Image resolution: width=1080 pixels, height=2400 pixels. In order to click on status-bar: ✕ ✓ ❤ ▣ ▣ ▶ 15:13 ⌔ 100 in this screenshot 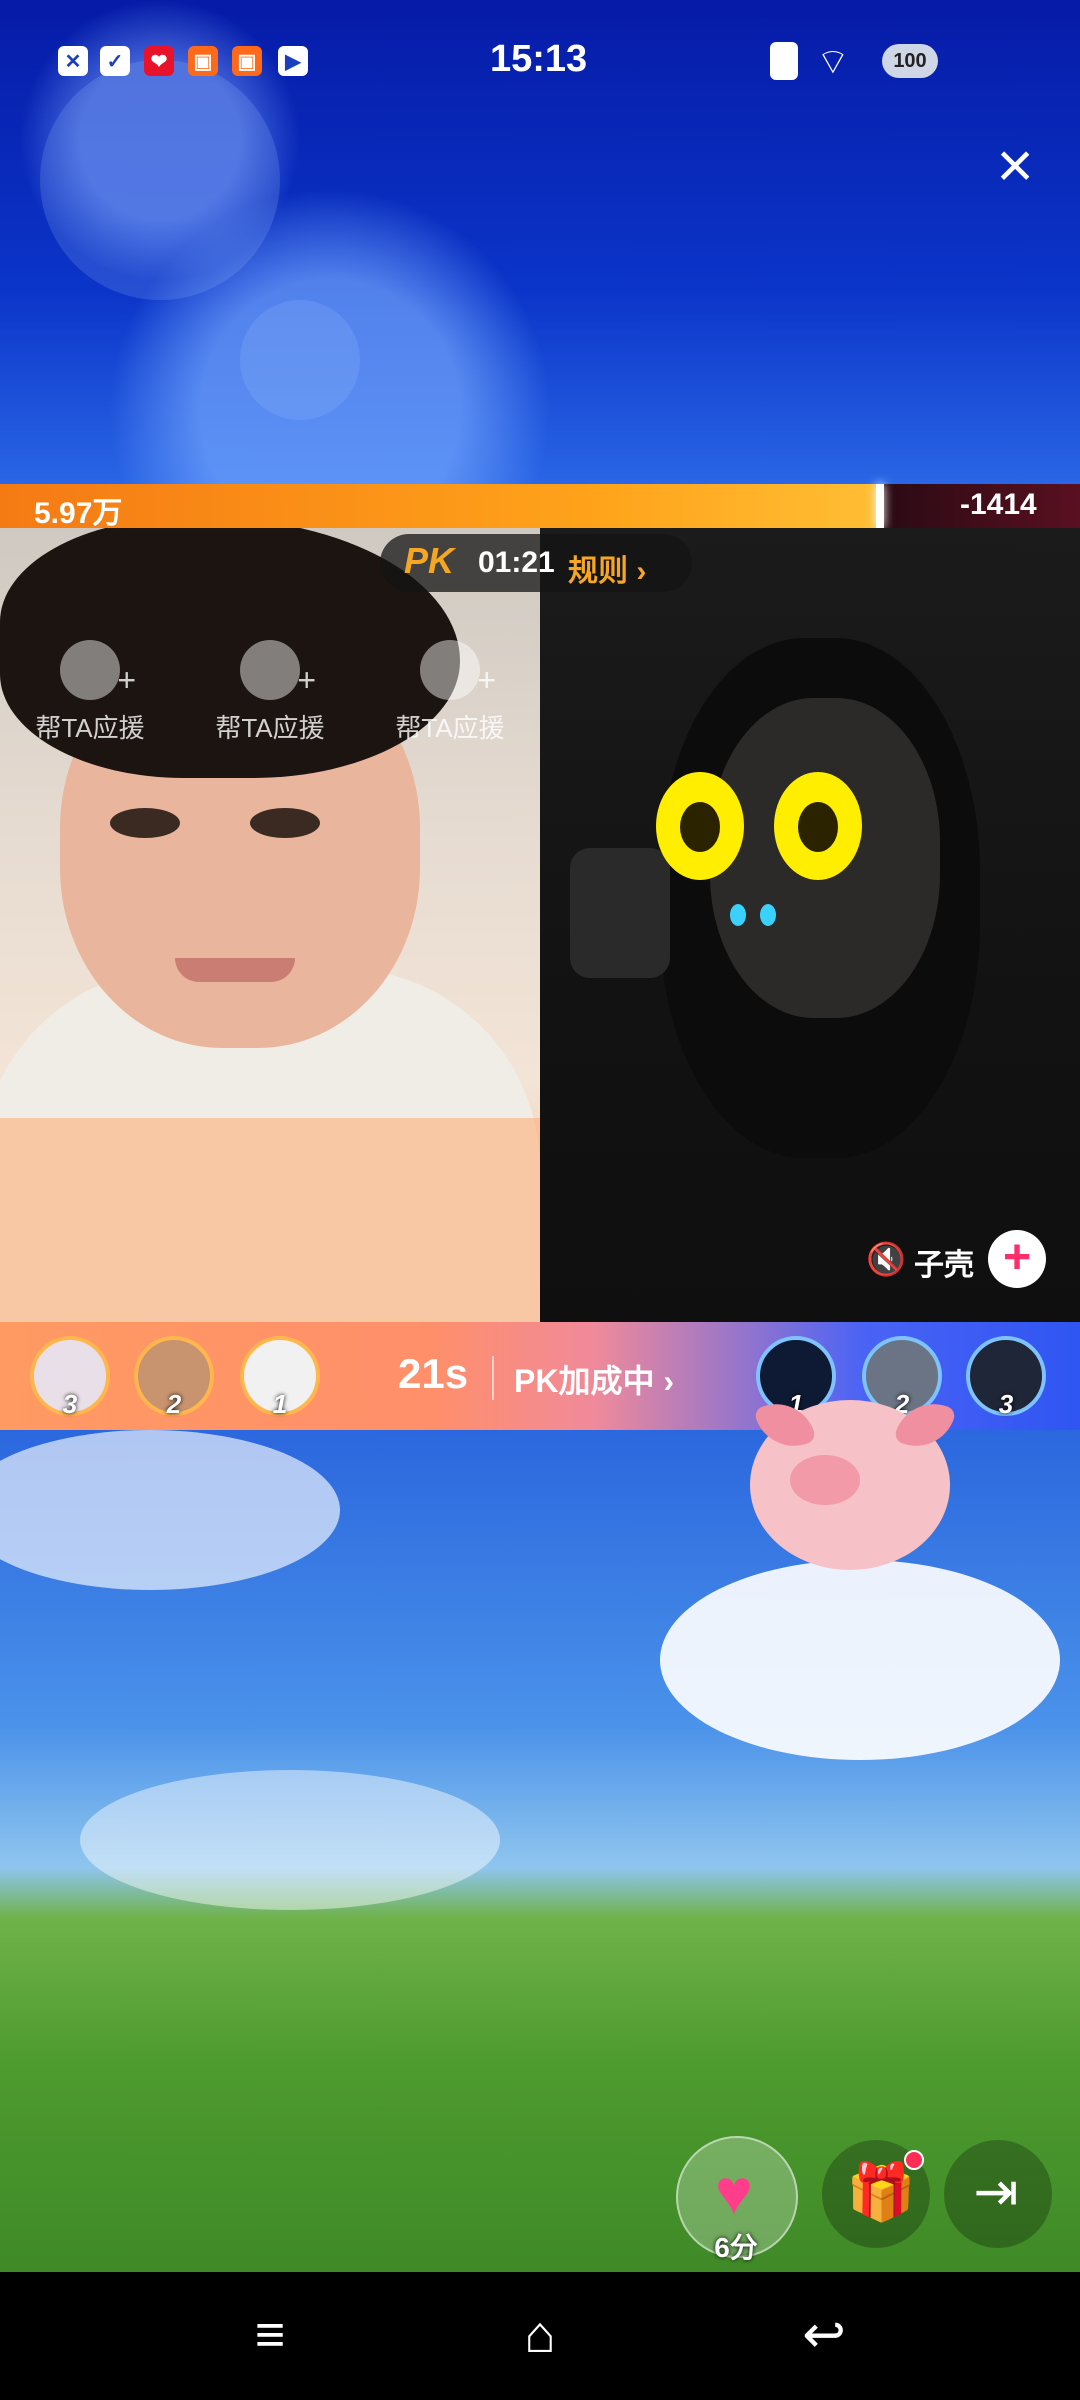, I will do `click(540, 60)`.